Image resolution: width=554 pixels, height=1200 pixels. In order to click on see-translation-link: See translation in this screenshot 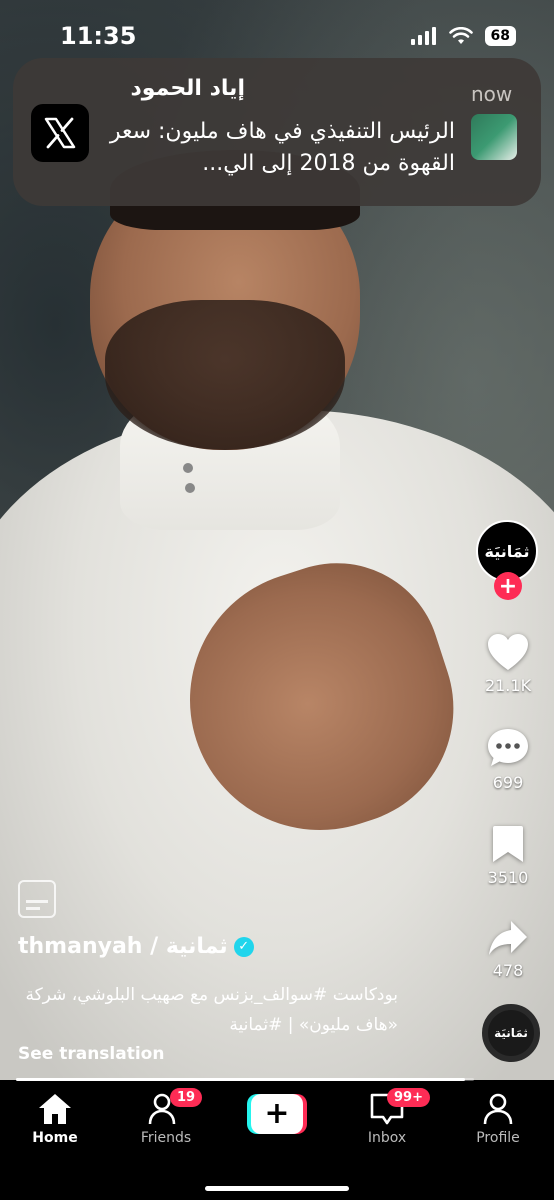, I will do `click(91, 1054)`.